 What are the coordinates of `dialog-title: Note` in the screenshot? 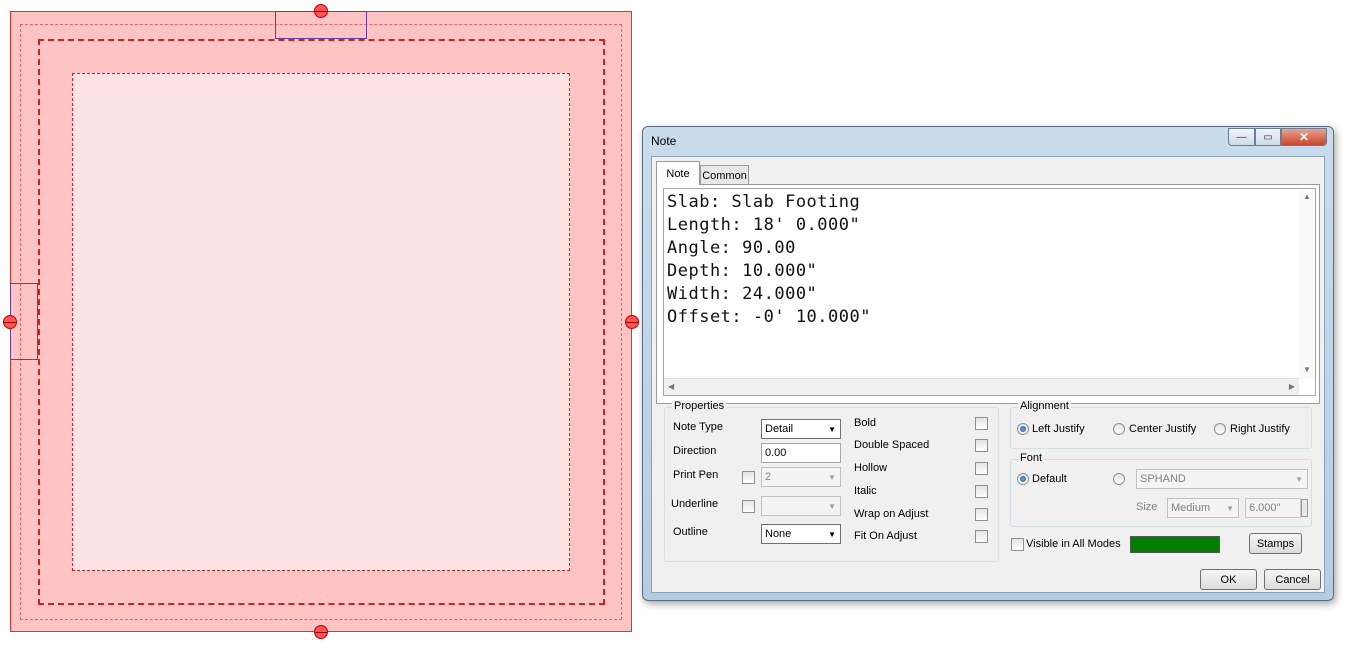 It's located at (664, 141).